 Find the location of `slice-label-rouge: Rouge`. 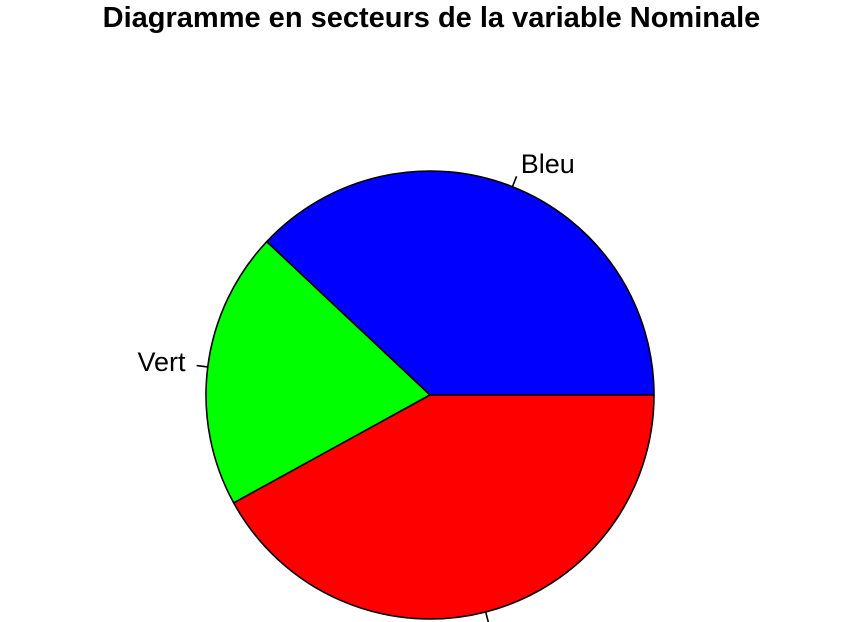

slice-label-rouge: Rouge is located at coordinates (531, 619).